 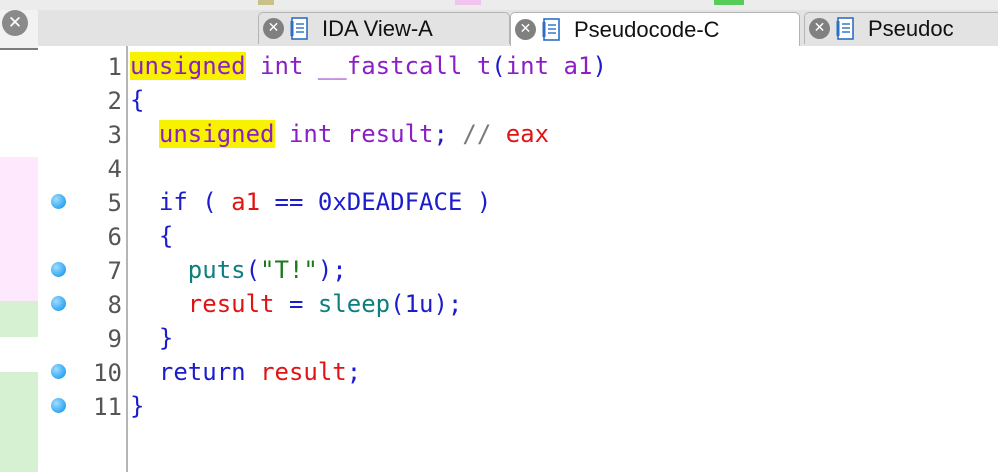 I want to click on left-band-pink, so click(x=19, y=229).